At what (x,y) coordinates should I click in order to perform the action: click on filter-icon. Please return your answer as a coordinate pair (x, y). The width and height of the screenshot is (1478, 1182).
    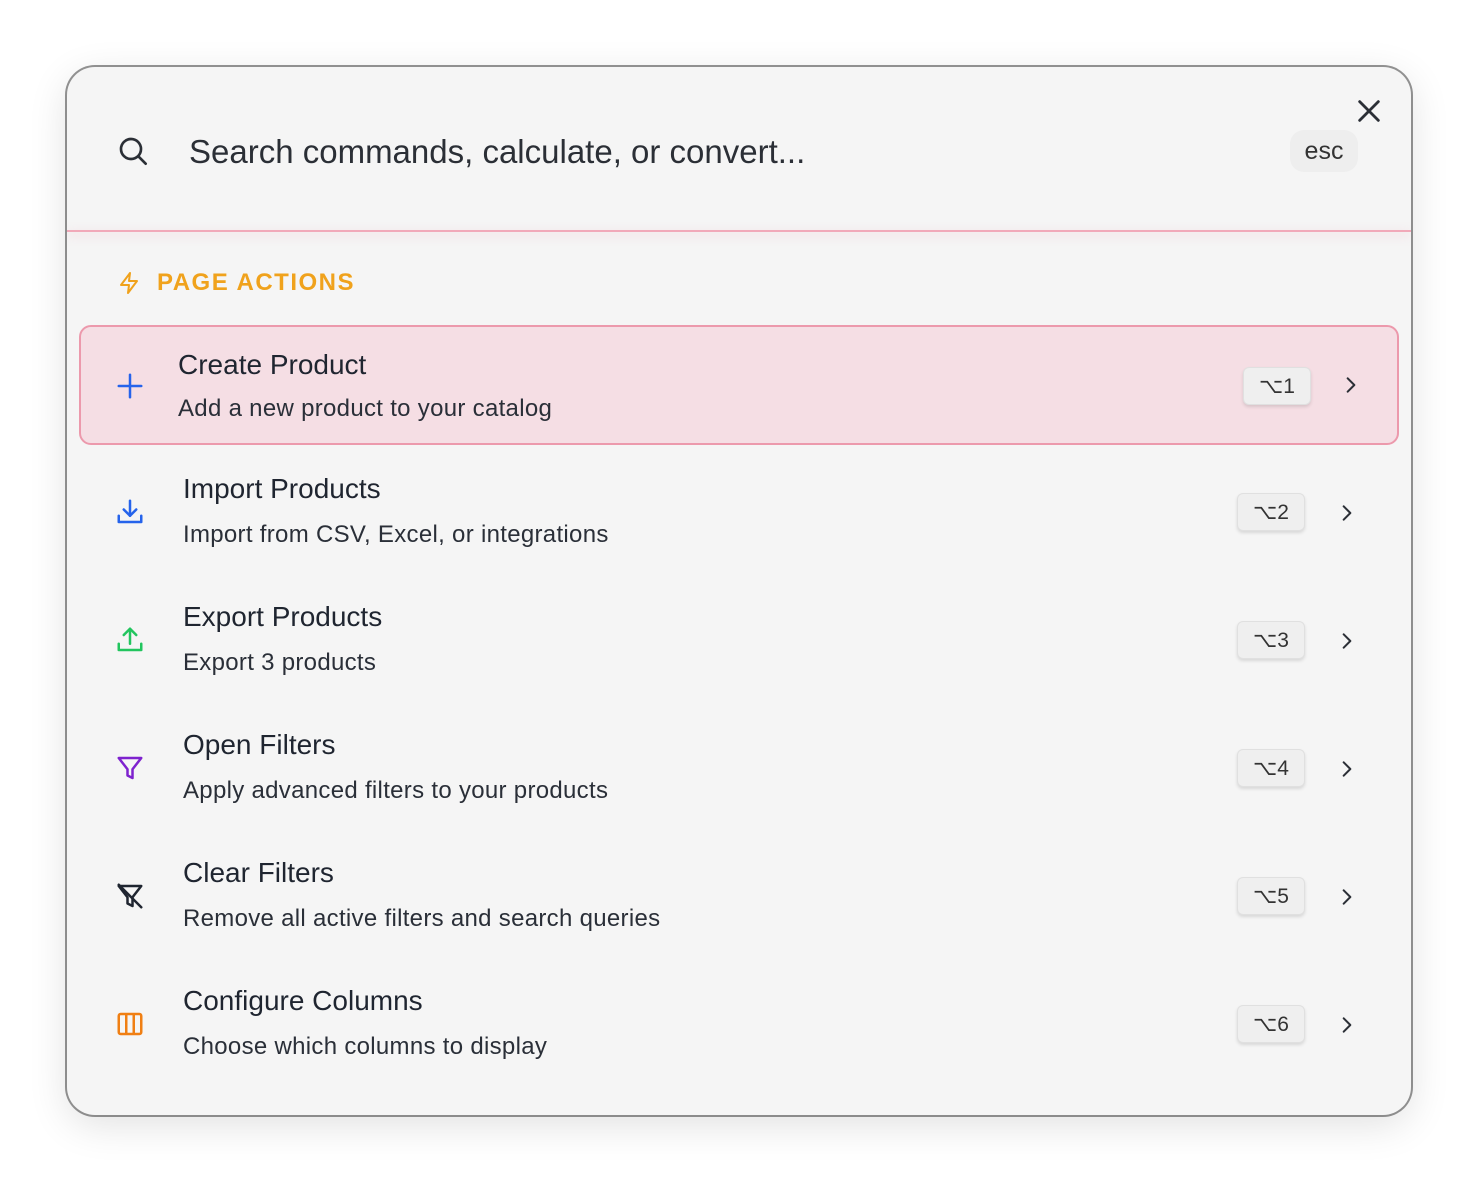
    Looking at the image, I should click on (130, 768).